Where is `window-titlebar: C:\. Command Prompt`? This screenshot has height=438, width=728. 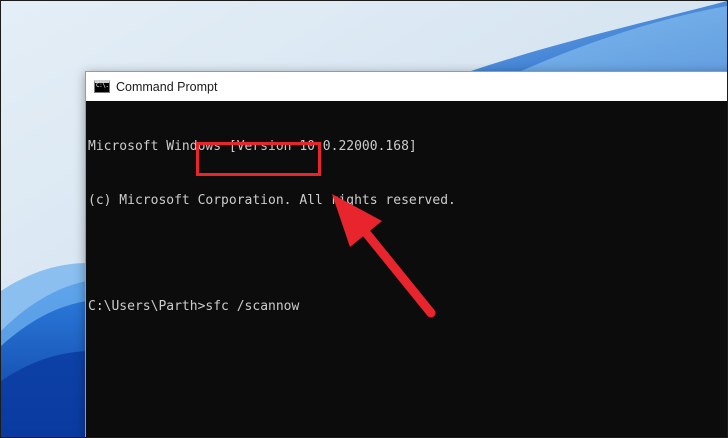
window-titlebar: C:\. Command Prompt is located at coordinates (406, 86).